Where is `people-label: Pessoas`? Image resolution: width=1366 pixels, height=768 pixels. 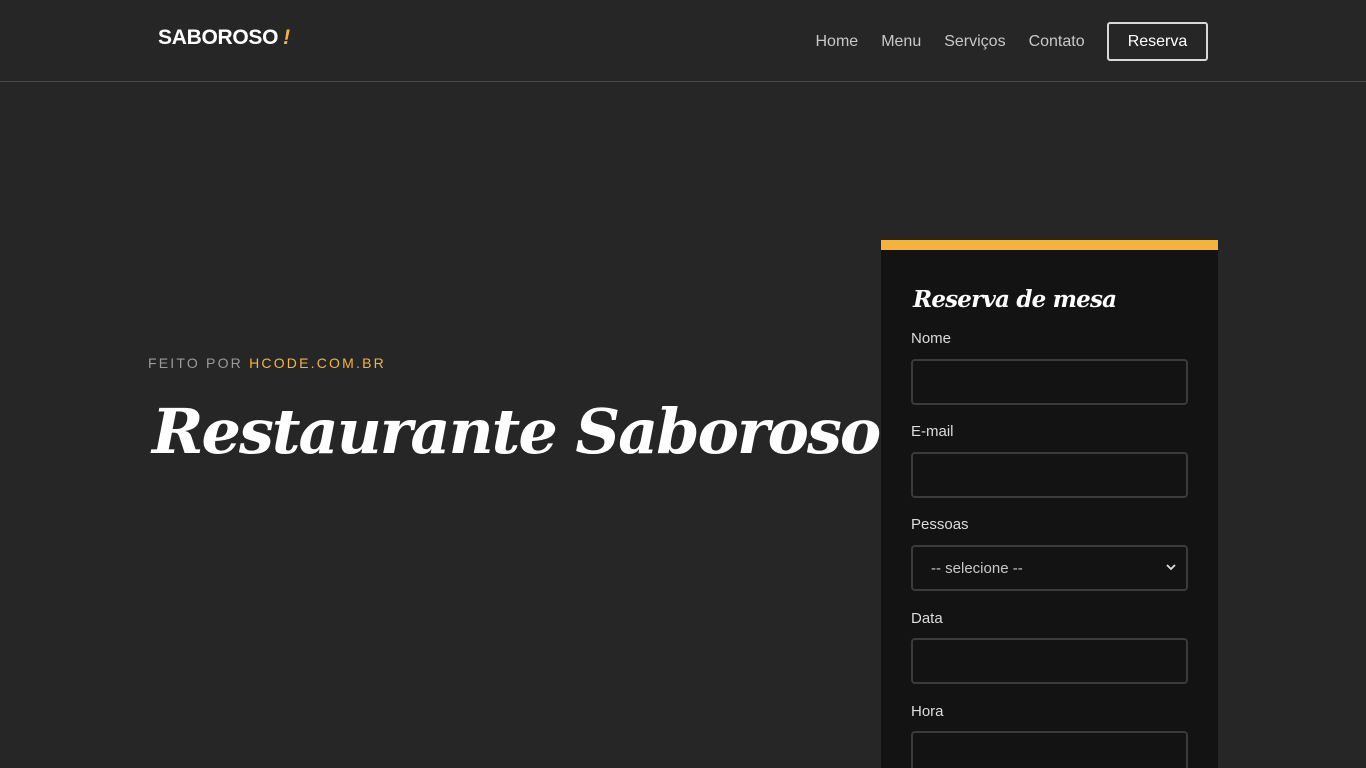 people-label: Pessoas is located at coordinates (940, 524).